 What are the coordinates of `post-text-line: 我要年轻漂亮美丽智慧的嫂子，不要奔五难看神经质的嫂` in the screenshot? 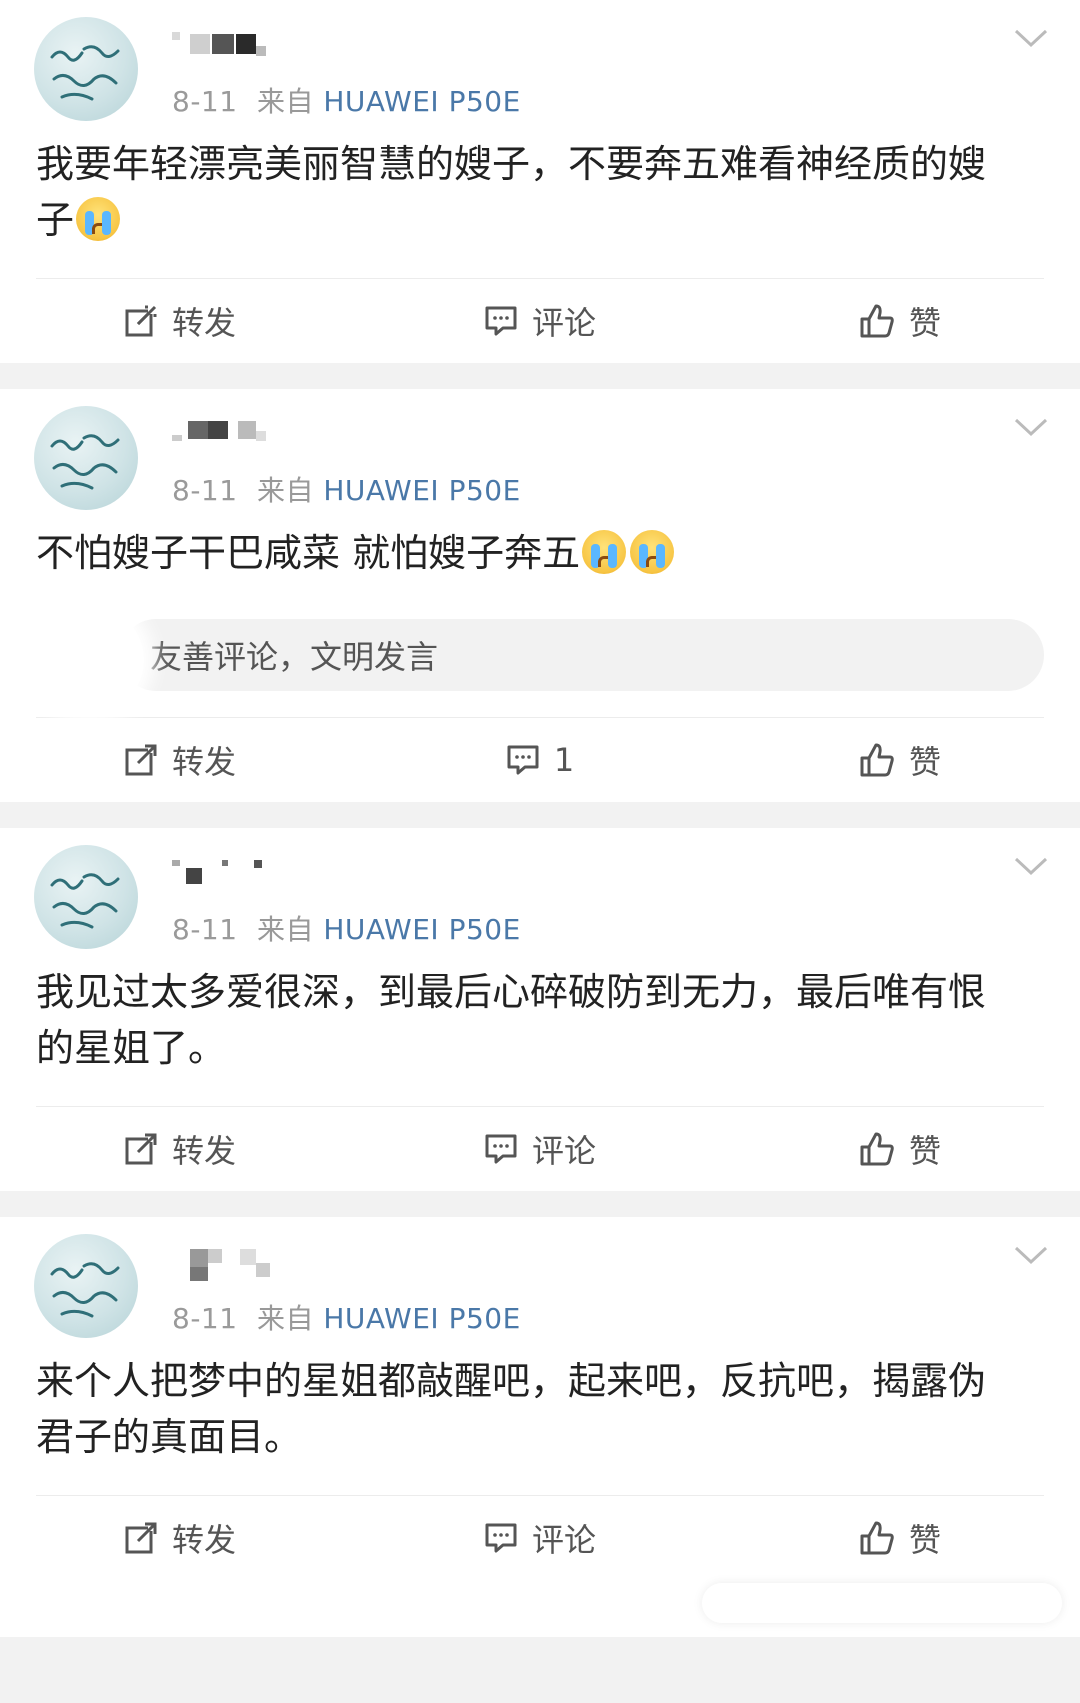 It's located at (511, 164).